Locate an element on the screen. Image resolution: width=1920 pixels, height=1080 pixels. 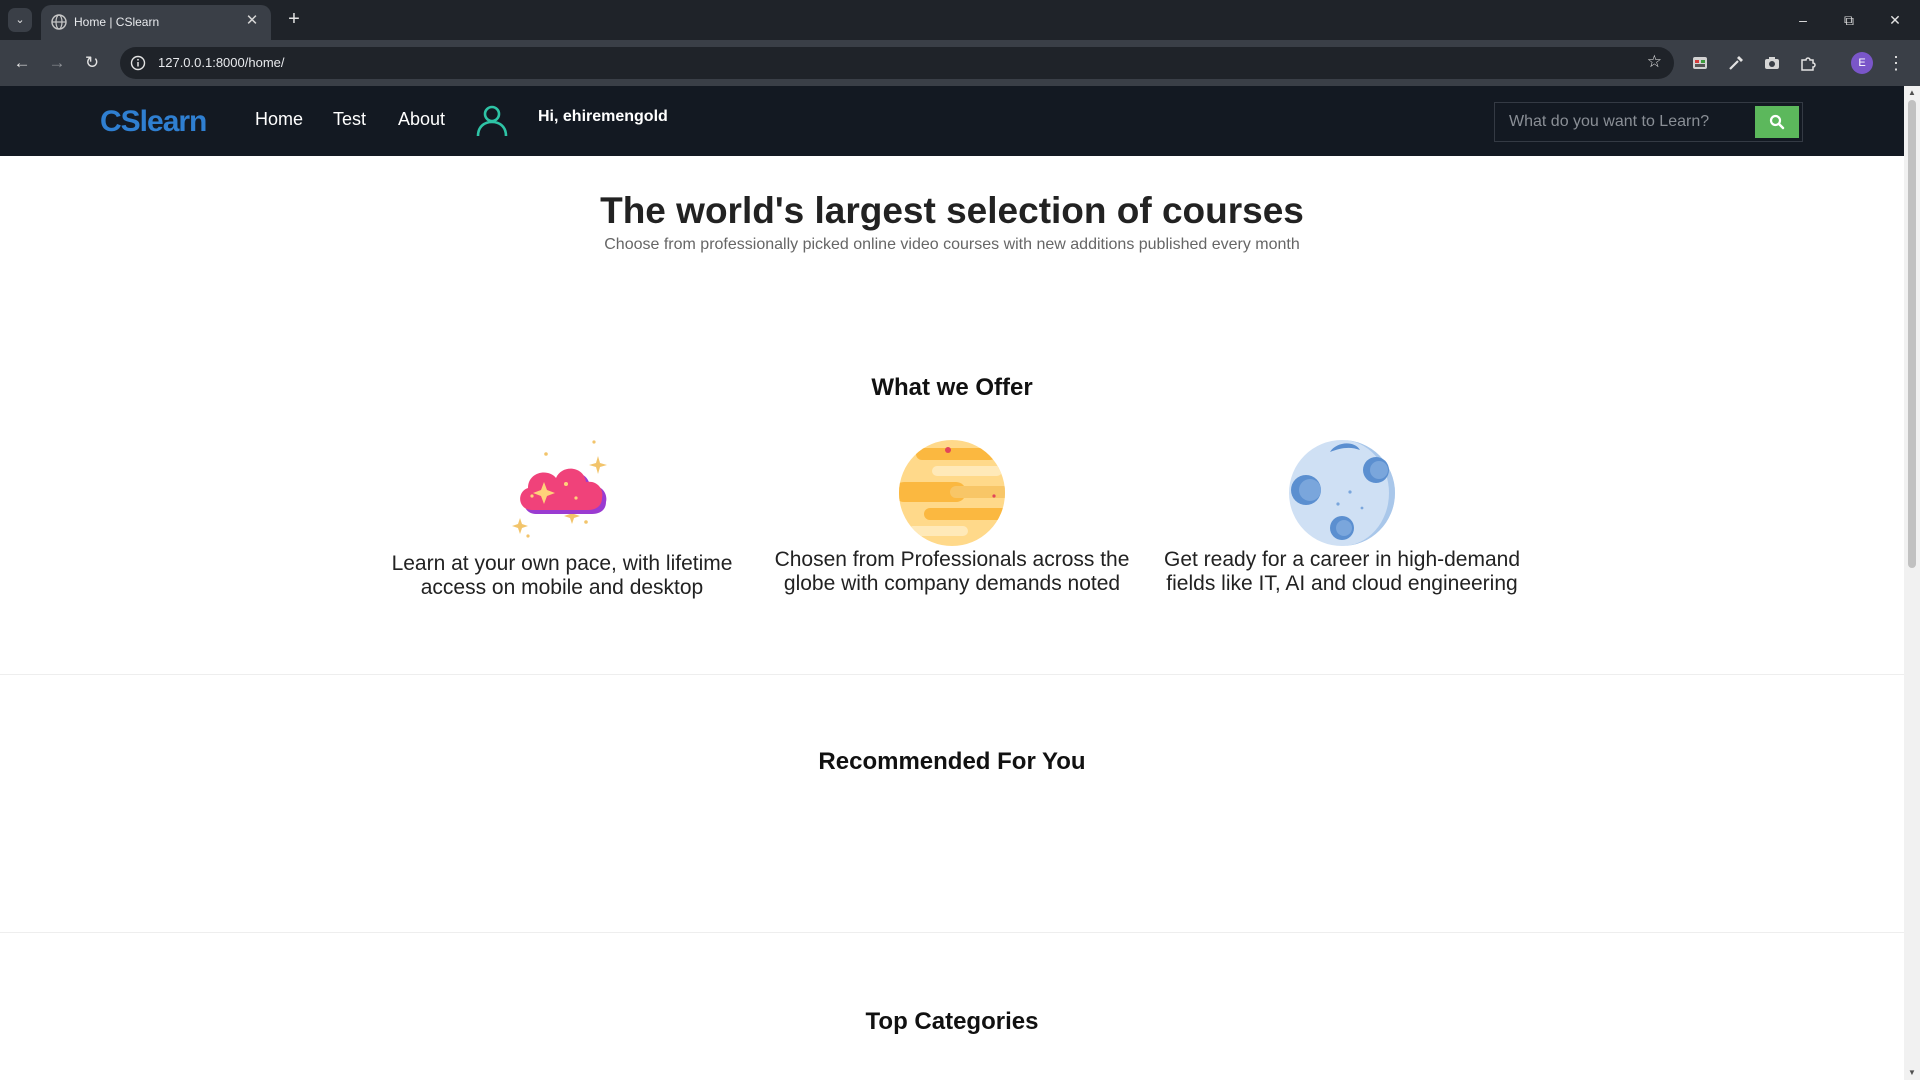
categories-section-title: Top Categories is located at coordinates (952, 1021).